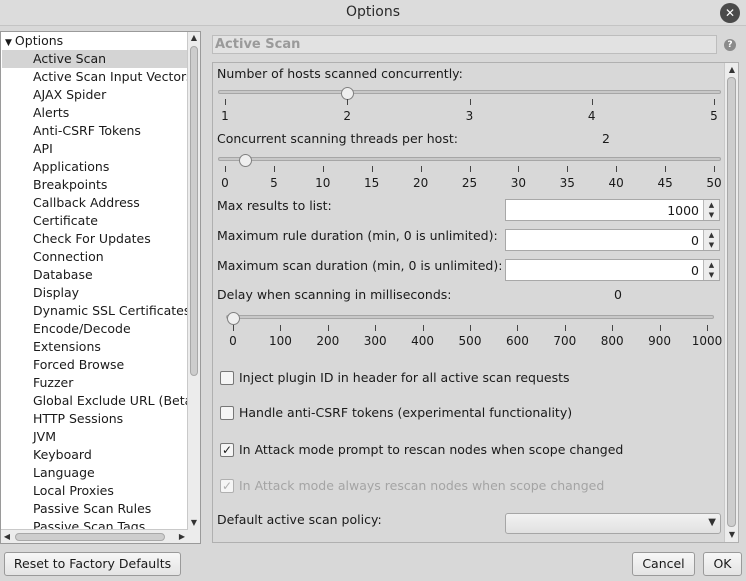 The image size is (746, 581). What do you see at coordinates (70, 185) in the screenshot?
I see `tree-item: Breakpoints` at bounding box center [70, 185].